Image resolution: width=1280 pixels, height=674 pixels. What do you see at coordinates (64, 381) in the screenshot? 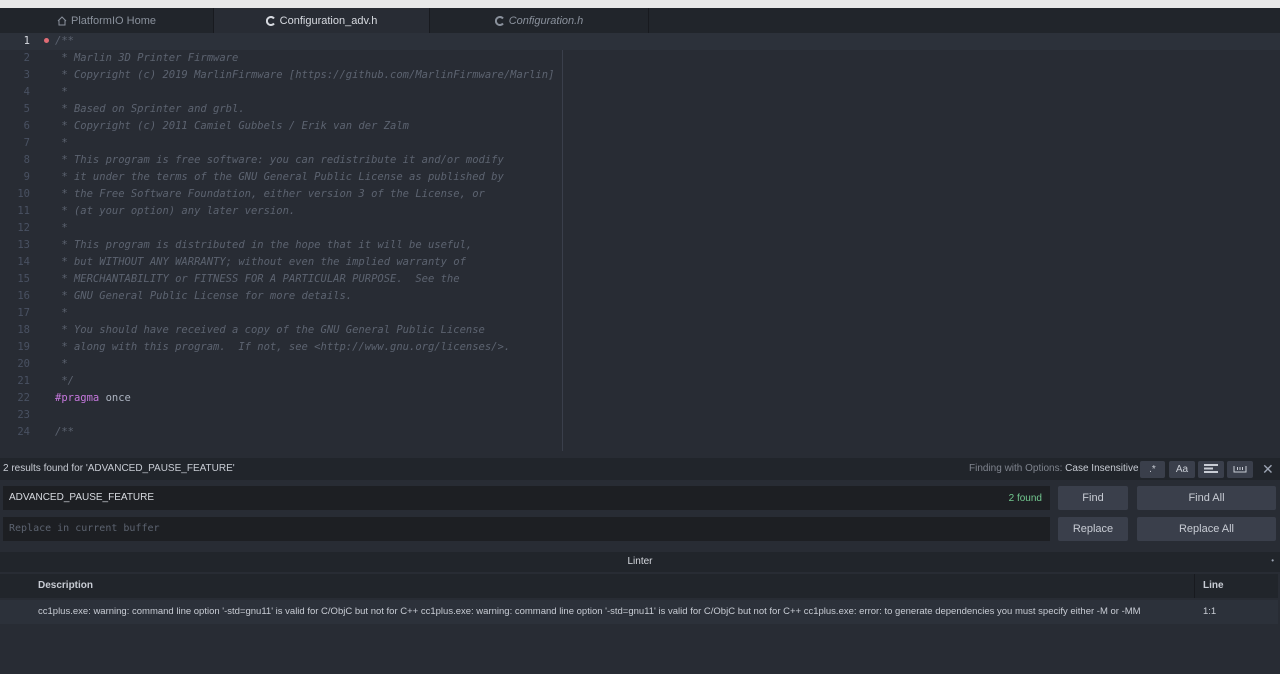
I see `code-text: */` at bounding box center [64, 381].